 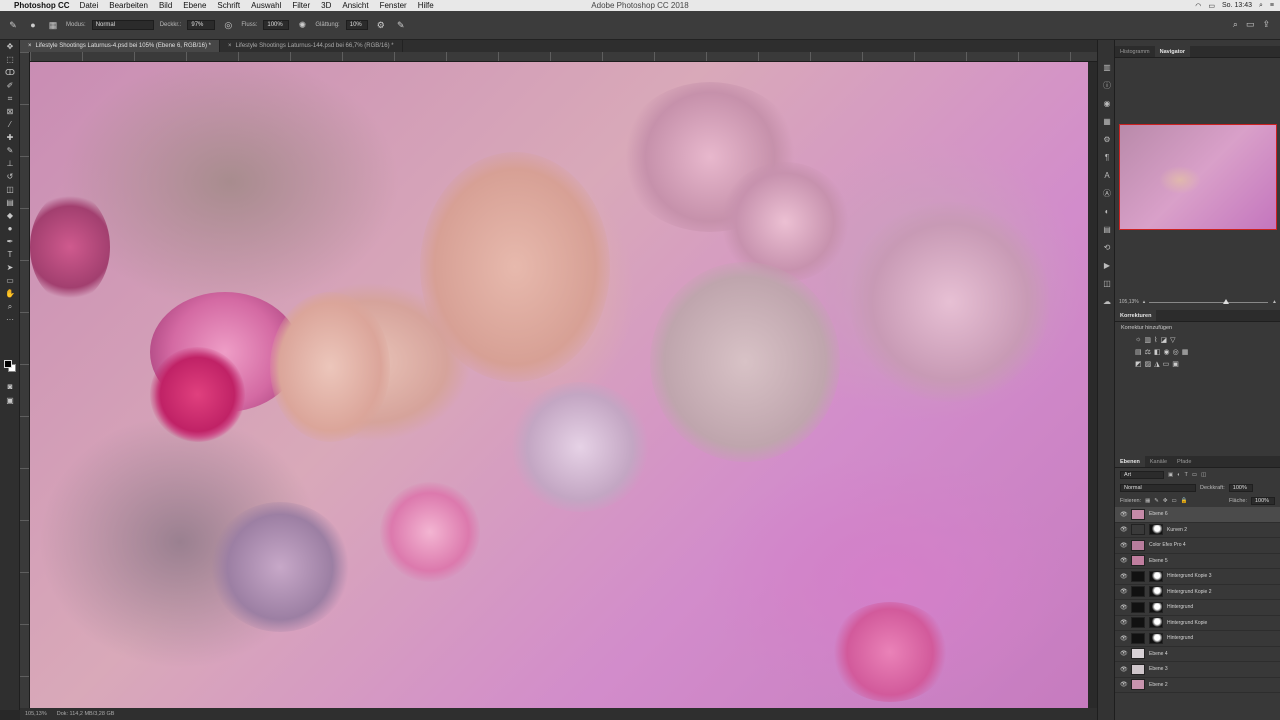 What do you see at coordinates (1184, 461) in the screenshot?
I see `tab-paths: Pfade` at bounding box center [1184, 461].